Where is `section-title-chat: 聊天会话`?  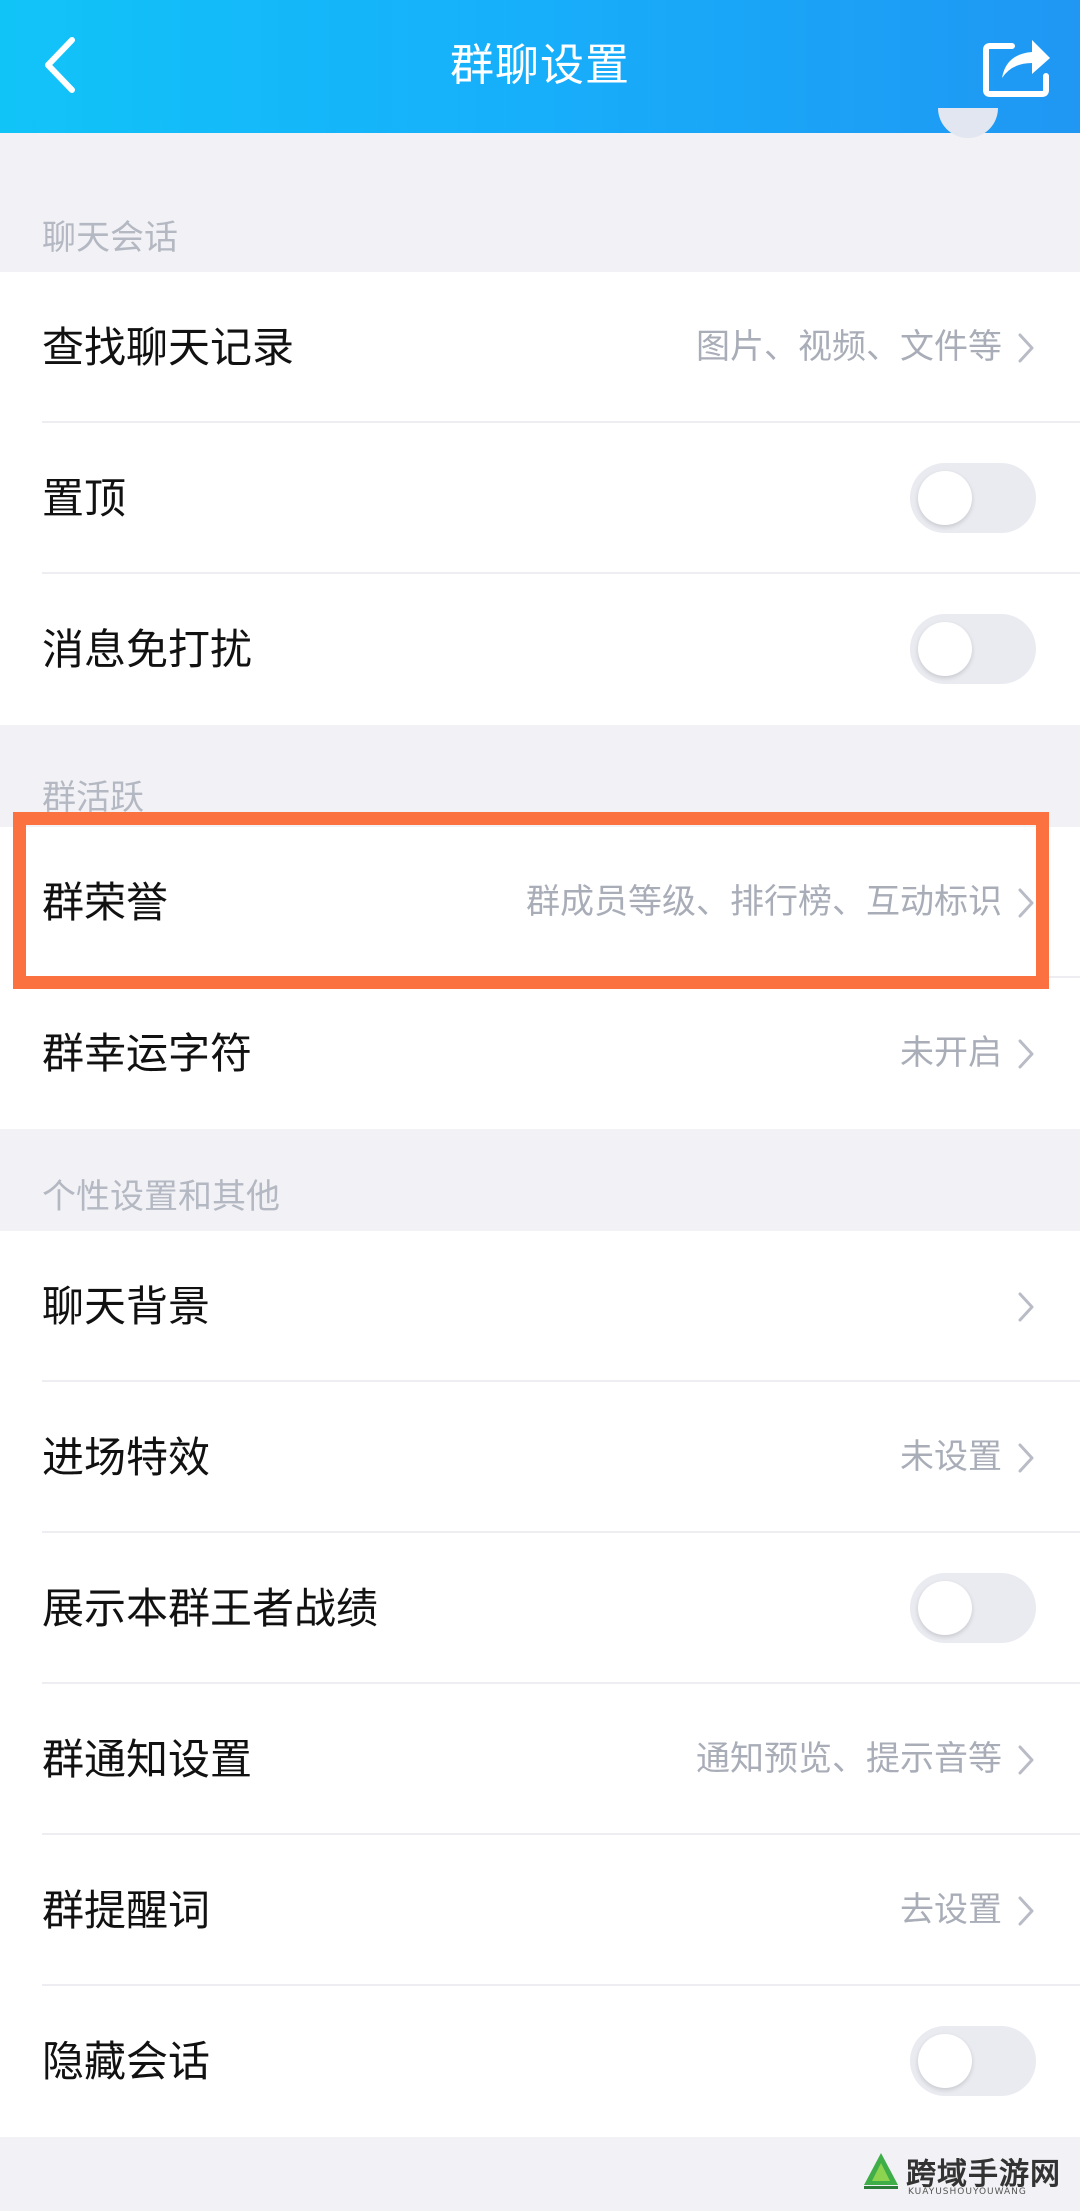 section-title-chat: 聊天会话 is located at coordinates (110, 238).